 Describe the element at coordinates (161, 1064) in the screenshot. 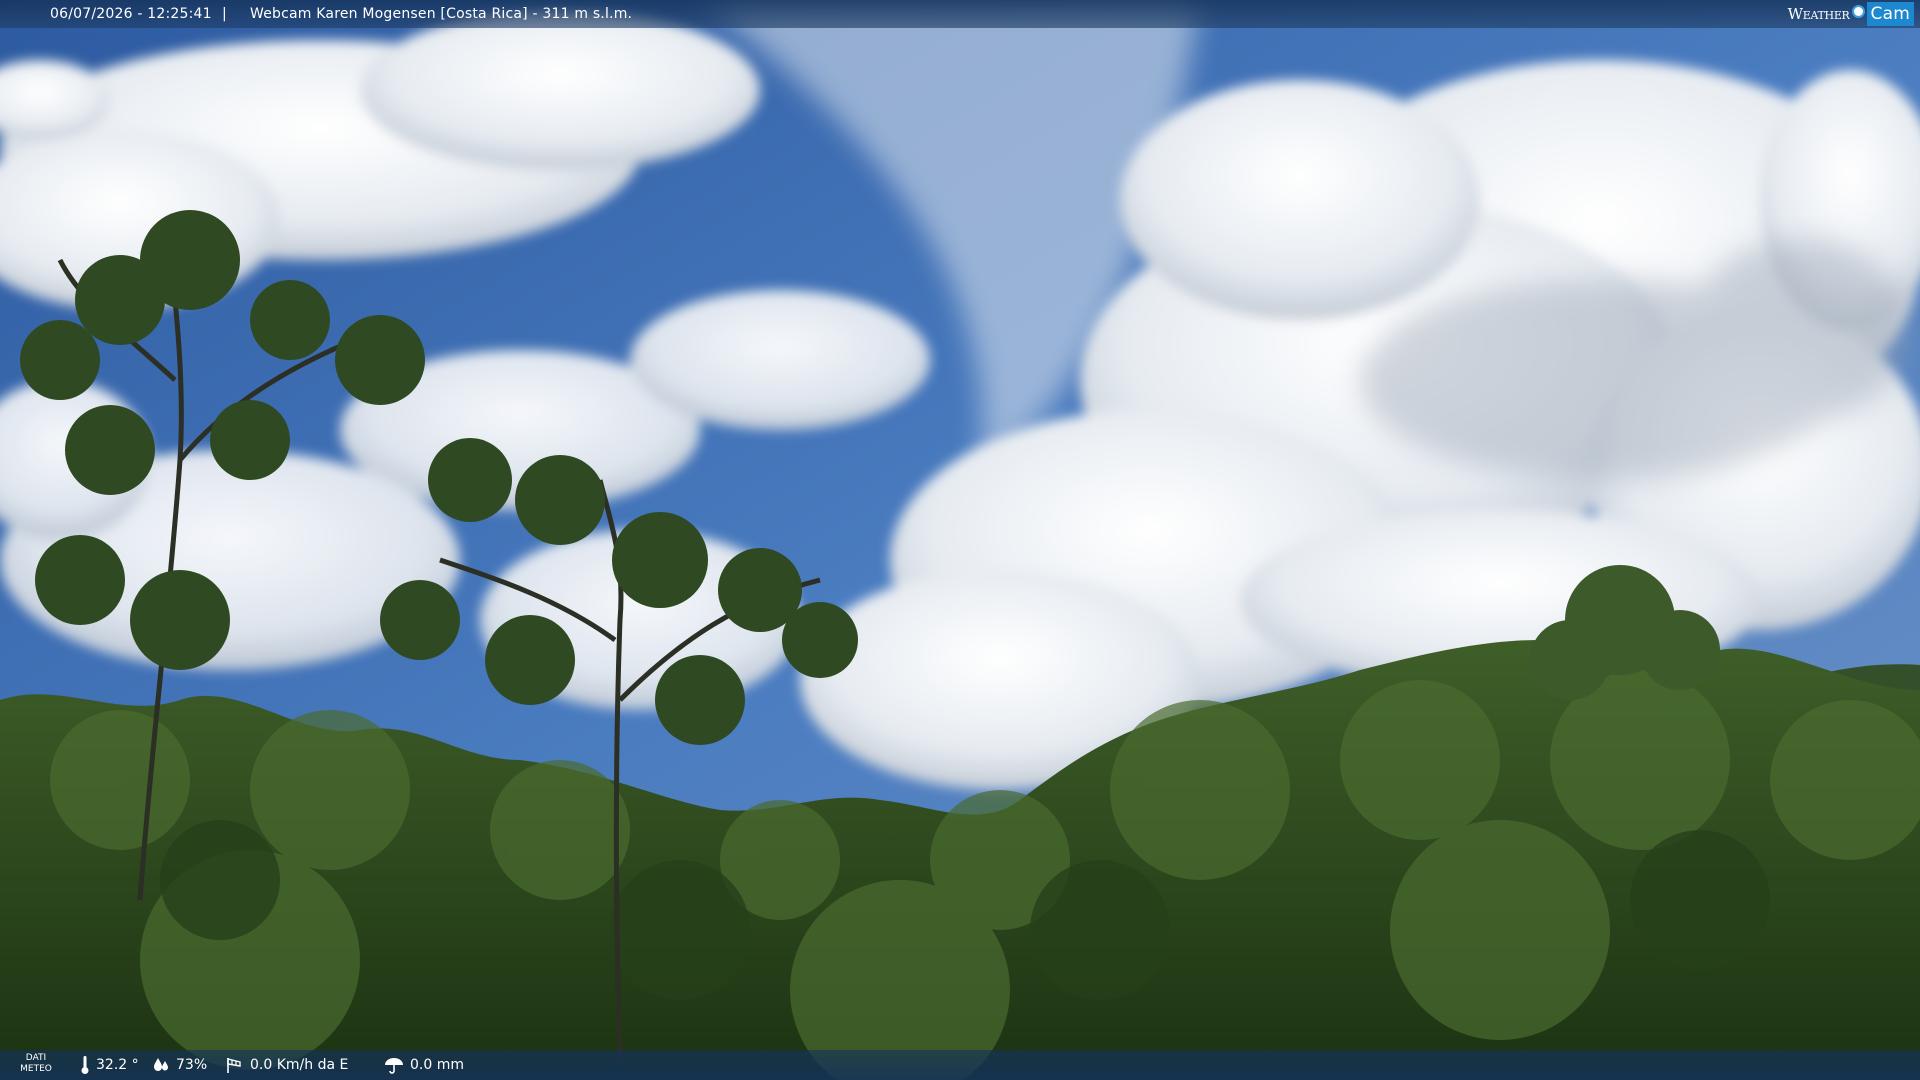

I see `humidity-drops-icon` at that location.